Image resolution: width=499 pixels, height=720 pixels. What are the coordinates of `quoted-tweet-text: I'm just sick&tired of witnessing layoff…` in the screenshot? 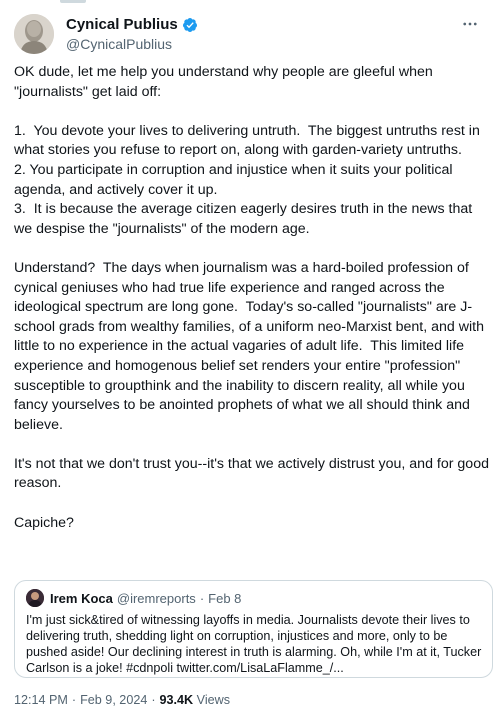 It's located at (254, 644).